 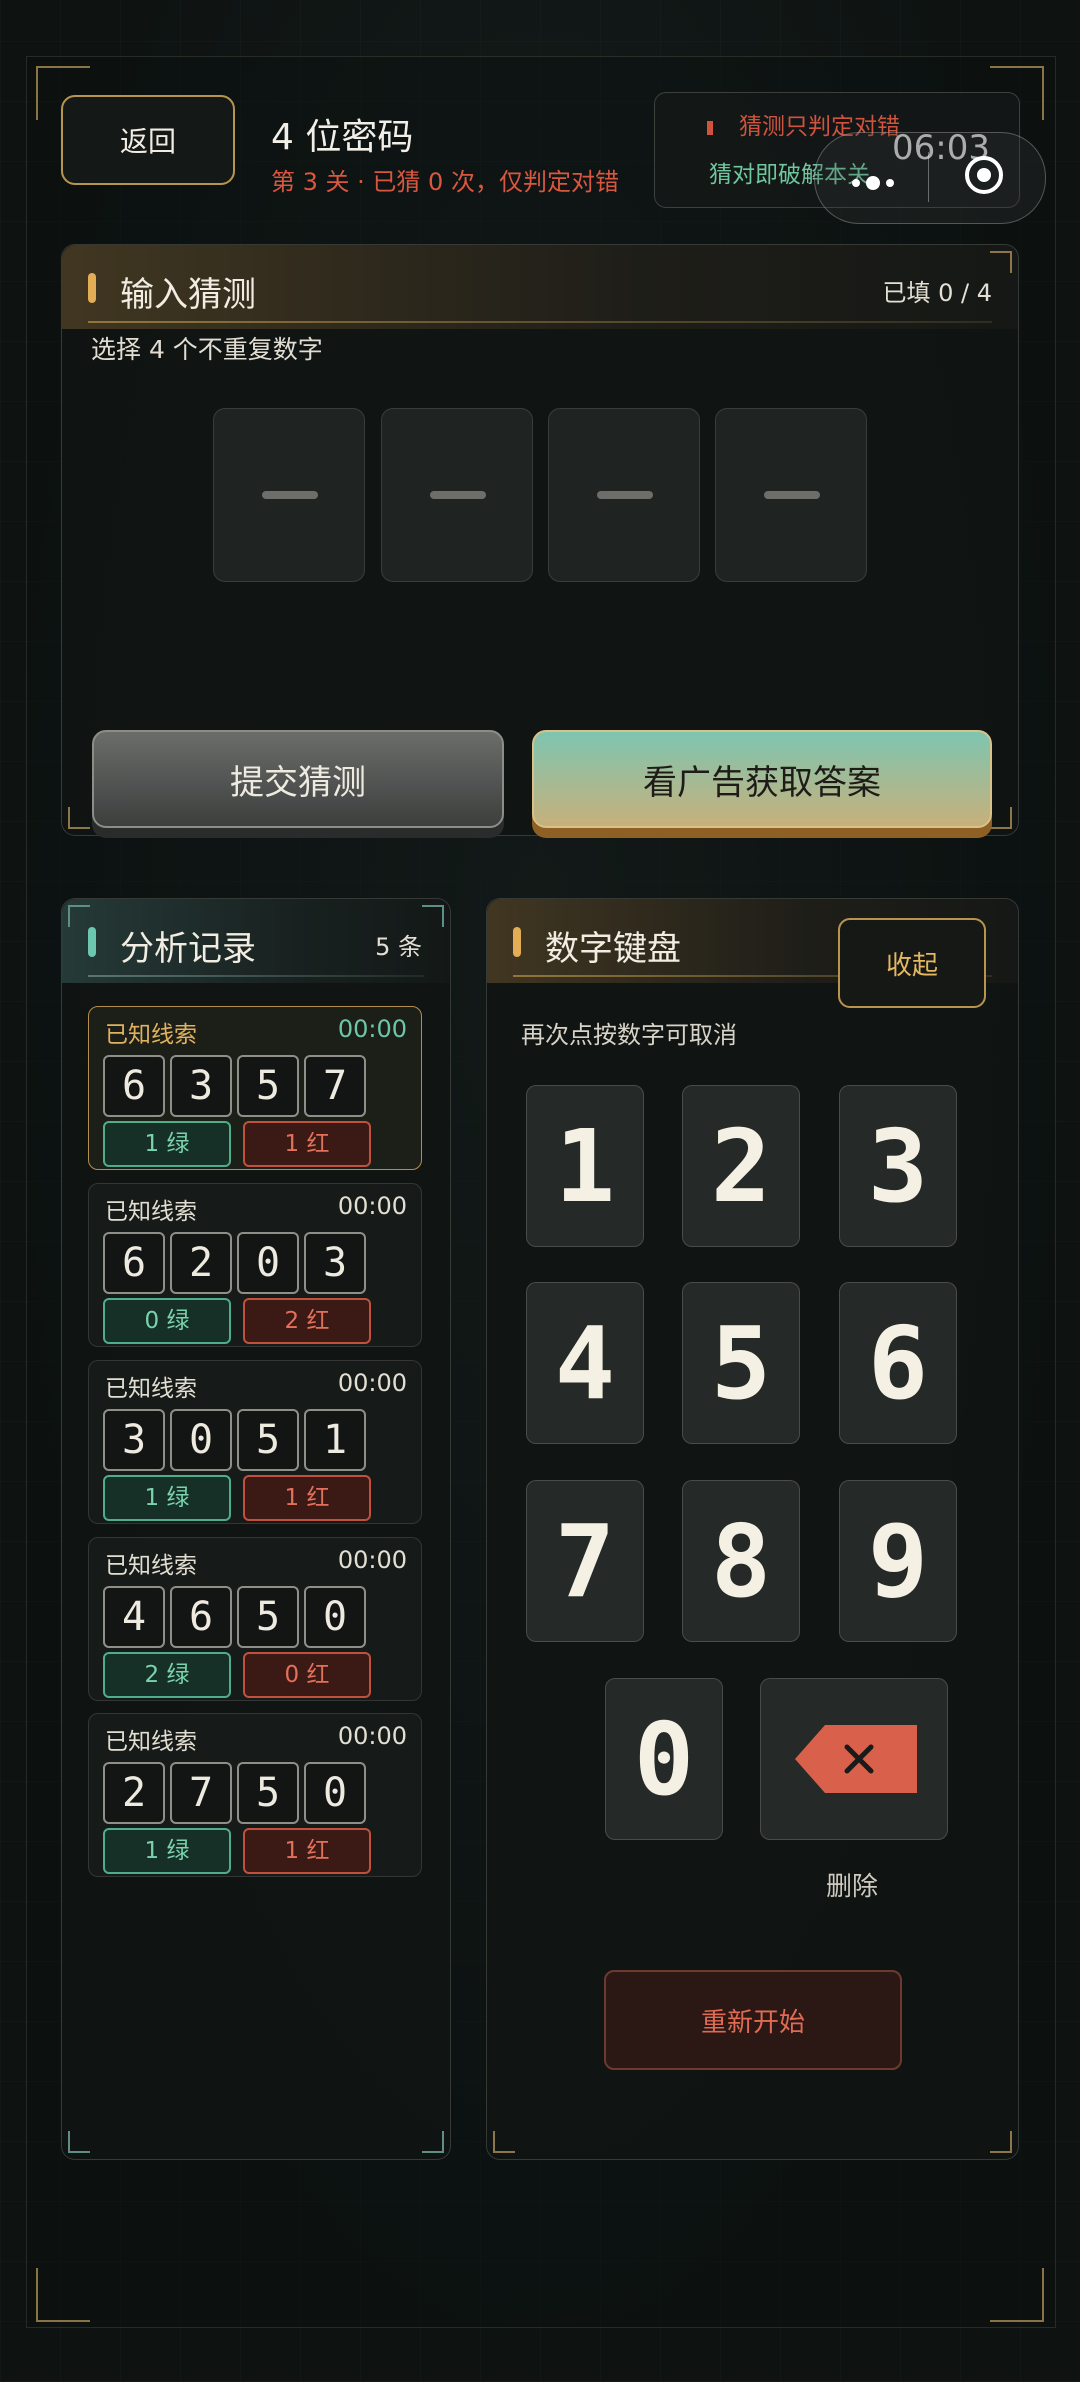 I want to click on record-card: 已知线索 00:00 4 6 5 0 2 绿 0 红, so click(x=255, y=1619).